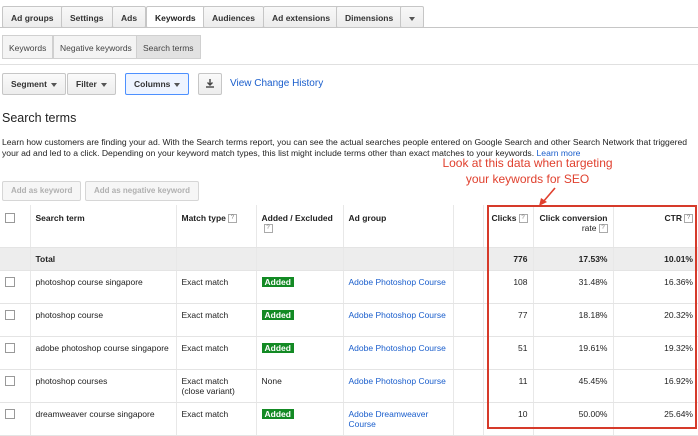 Image resolution: width=698 pixels, height=436 pixels. What do you see at coordinates (28, 47) in the screenshot?
I see `subtab-keywords: Keywords` at bounding box center [28, 47].